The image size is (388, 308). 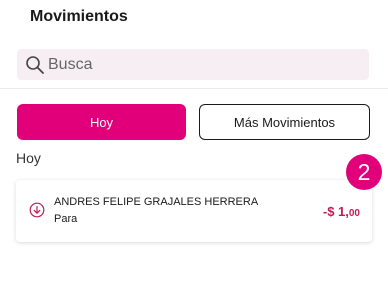 I want to click on tab-mas-movimientos: Más Movimientos, so click(x=284, y=122).